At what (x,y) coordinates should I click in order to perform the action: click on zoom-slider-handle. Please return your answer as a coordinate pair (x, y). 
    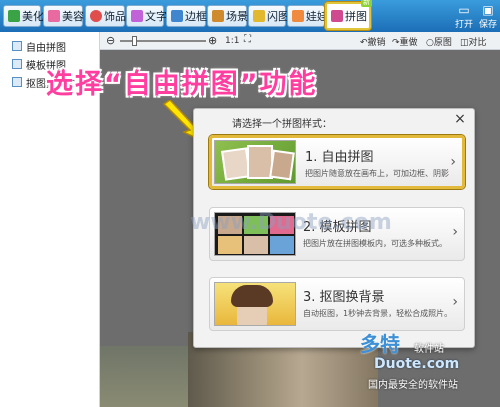
    Looking at the image, I should click on (134, 41).